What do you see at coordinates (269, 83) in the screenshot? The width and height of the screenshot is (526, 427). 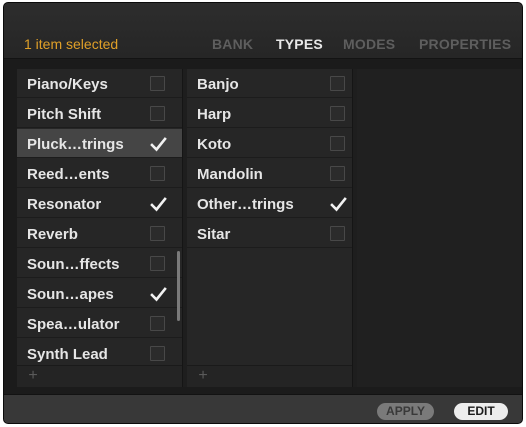 I see `subtype-row: Banjo` at bounding box center [269, 83].